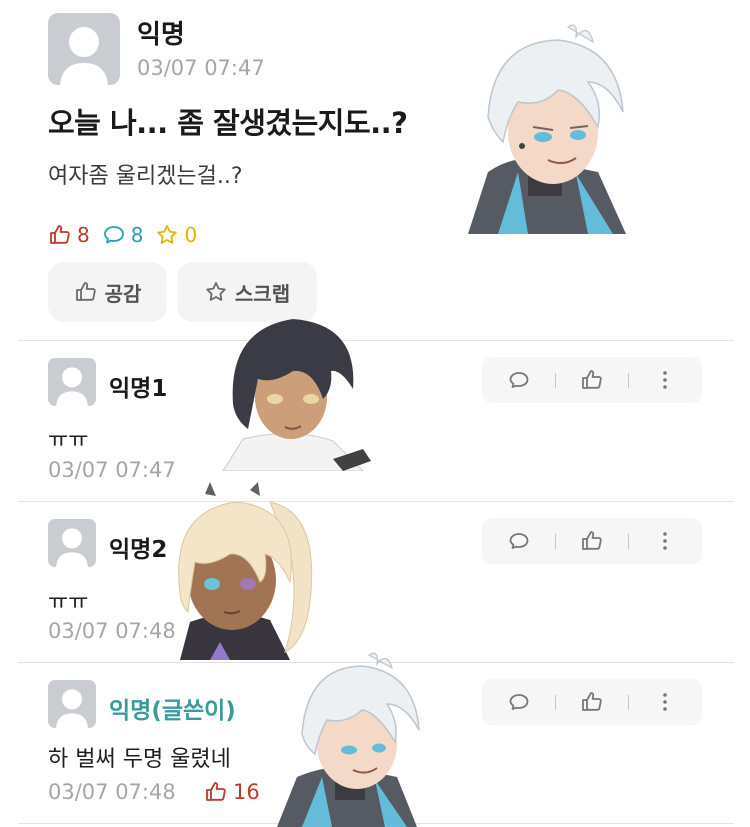  Describe the element at coordinates (137, 235) in the screenshot. I see `comment-count-value: 8` at that location.